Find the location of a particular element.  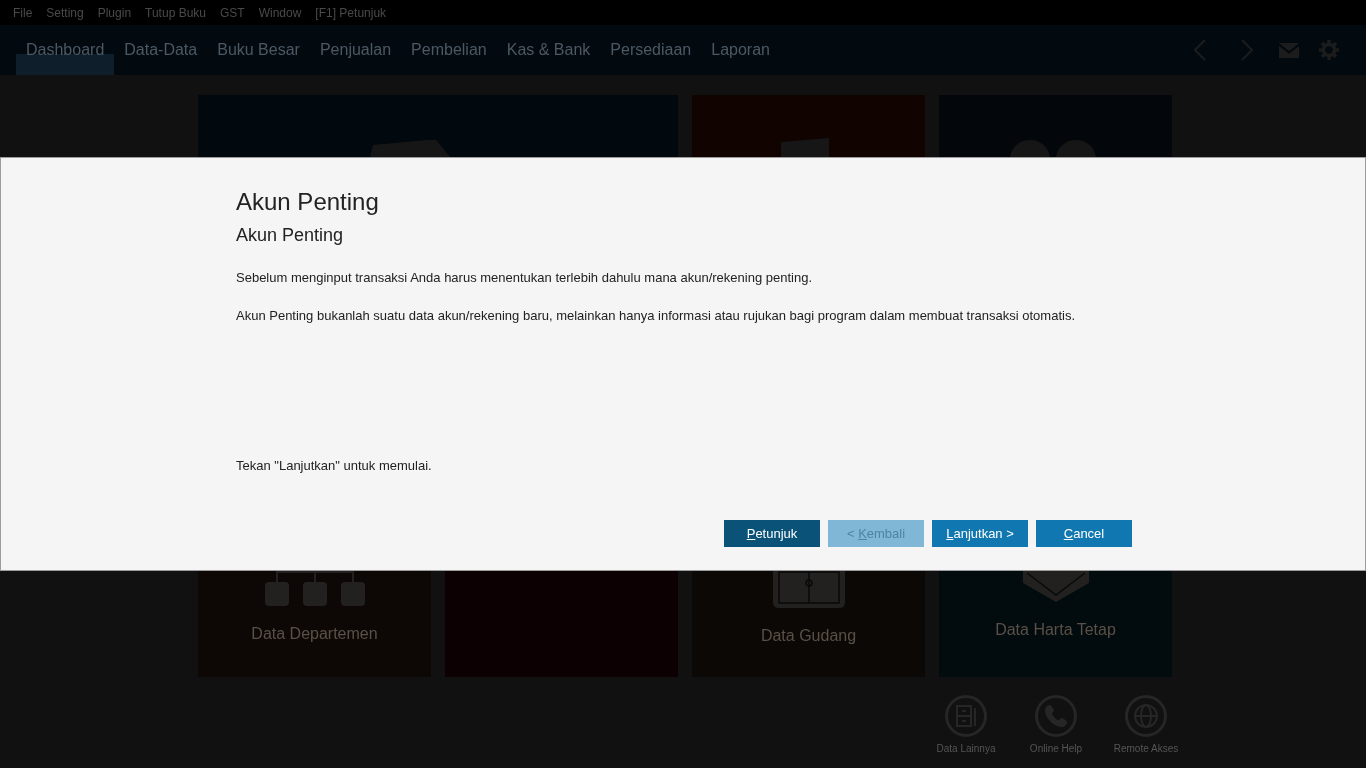

dialog-paragraph: Akun Penting bukanlah suatu data akun/rekening baru, melainkan hanya informasi atau rujukan bagi program dalam membuat transaksi otomatis. is located at coordinates (656, 316).